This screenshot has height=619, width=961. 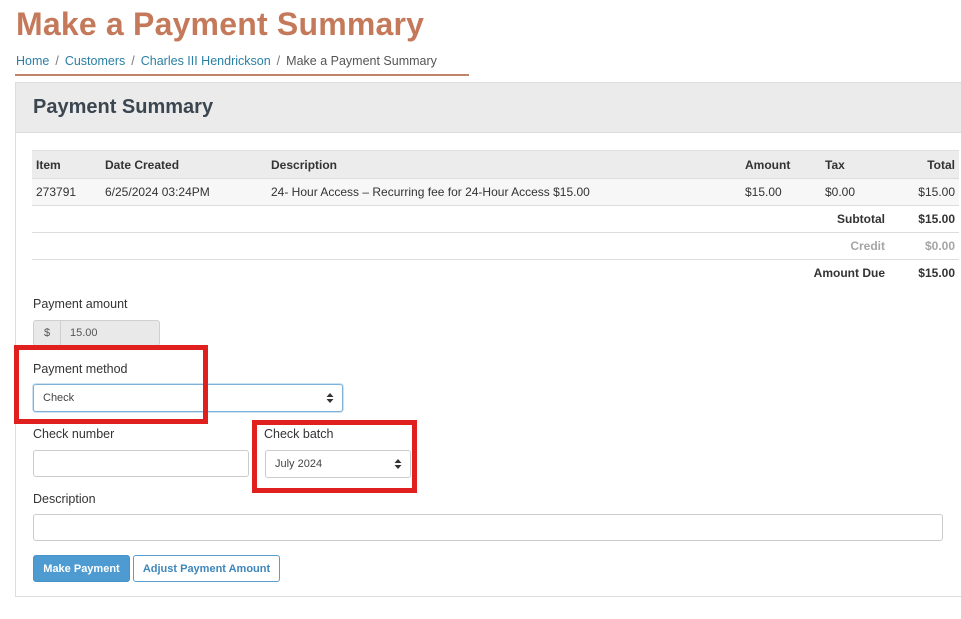 I want to click on header-amount: Amount, so click(x=781, y=164).